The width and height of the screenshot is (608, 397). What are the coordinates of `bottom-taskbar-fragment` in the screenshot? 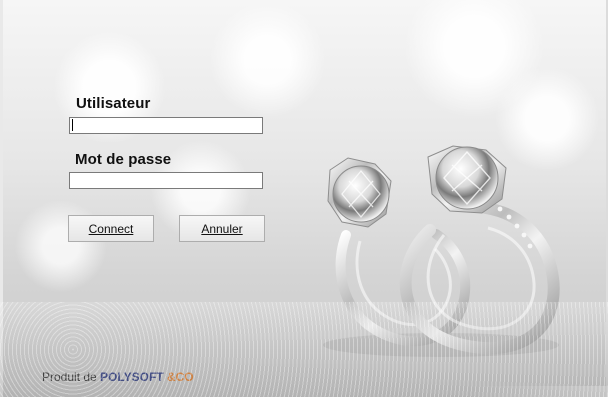 It's located at (539, 391).